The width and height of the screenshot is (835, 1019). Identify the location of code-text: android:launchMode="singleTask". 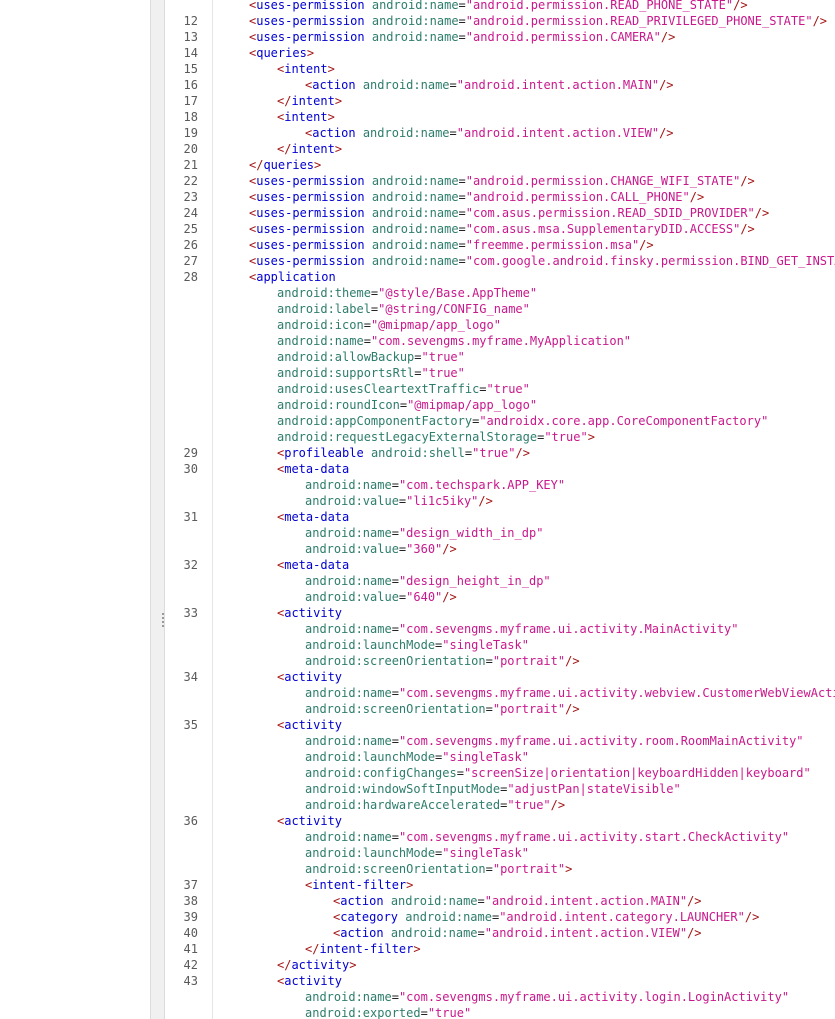
(417, 853).